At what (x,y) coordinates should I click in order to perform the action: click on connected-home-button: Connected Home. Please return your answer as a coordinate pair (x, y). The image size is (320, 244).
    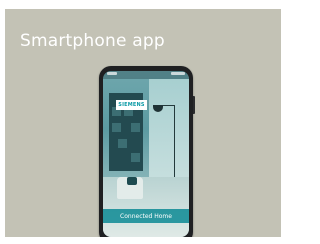
    Looking at the image, I should click on (146, 216).